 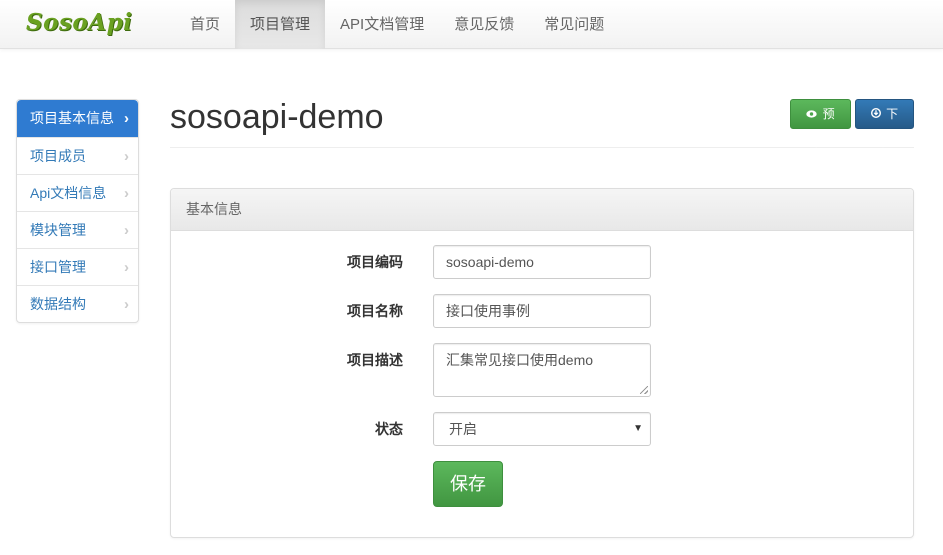 I want to click on sidebar-item-label: 项目成员, so click(x=58, y=156).